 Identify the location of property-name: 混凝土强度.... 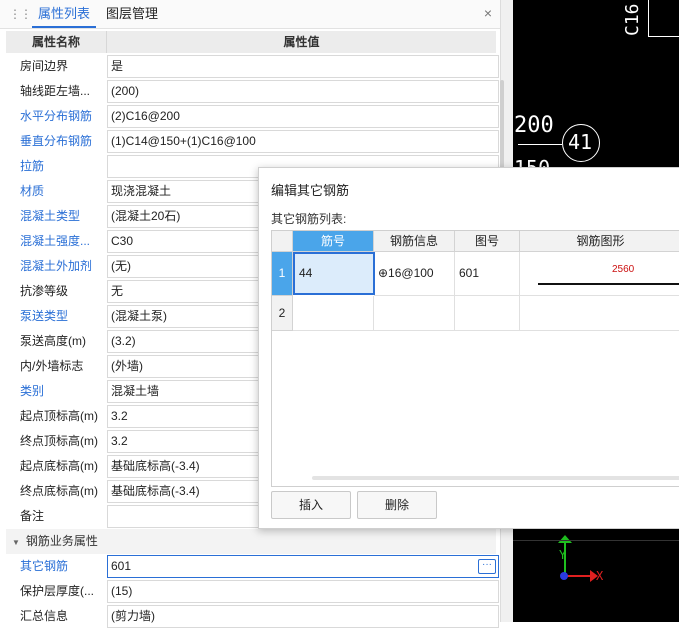
(64, 241).